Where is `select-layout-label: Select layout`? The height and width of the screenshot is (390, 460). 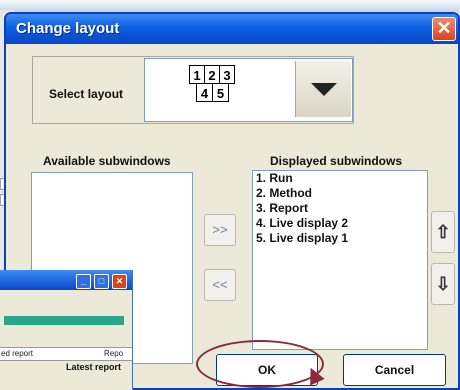
select-layout-label: Select layout is located at coordinates (86, 94).